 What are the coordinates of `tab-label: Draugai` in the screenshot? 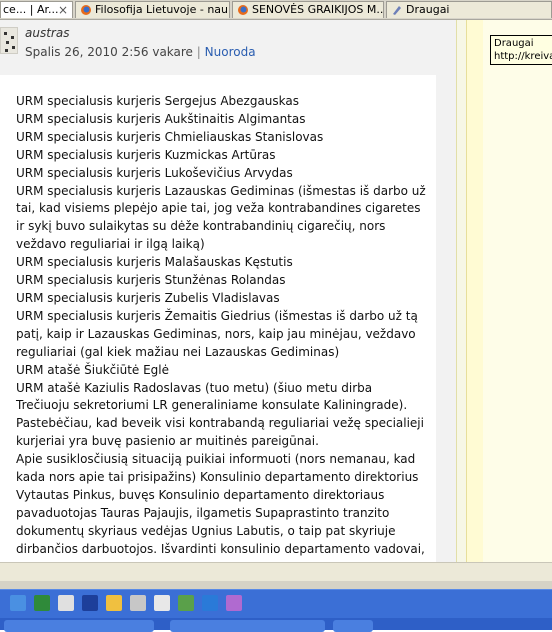 It's located at (428, 9).